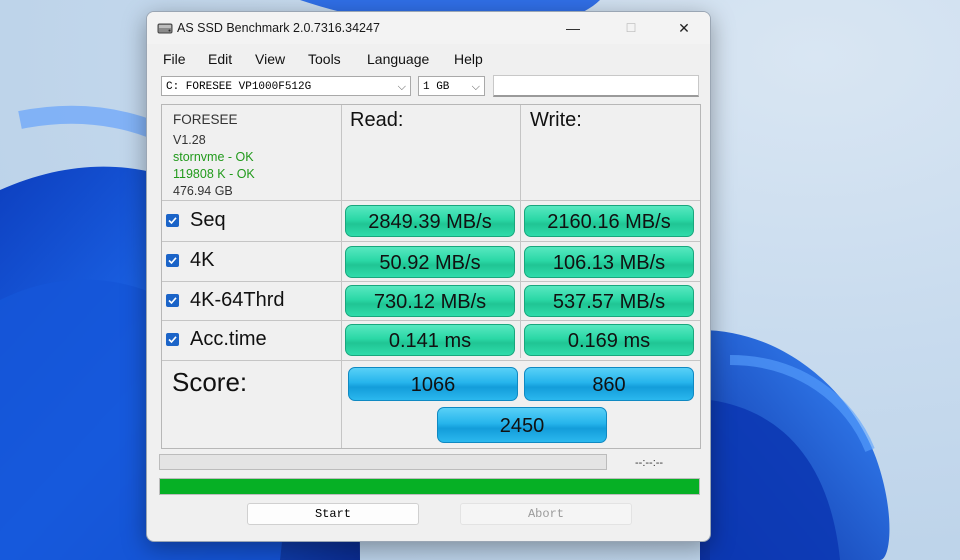  I want to click on score-label: Score:, so click(210, 382).